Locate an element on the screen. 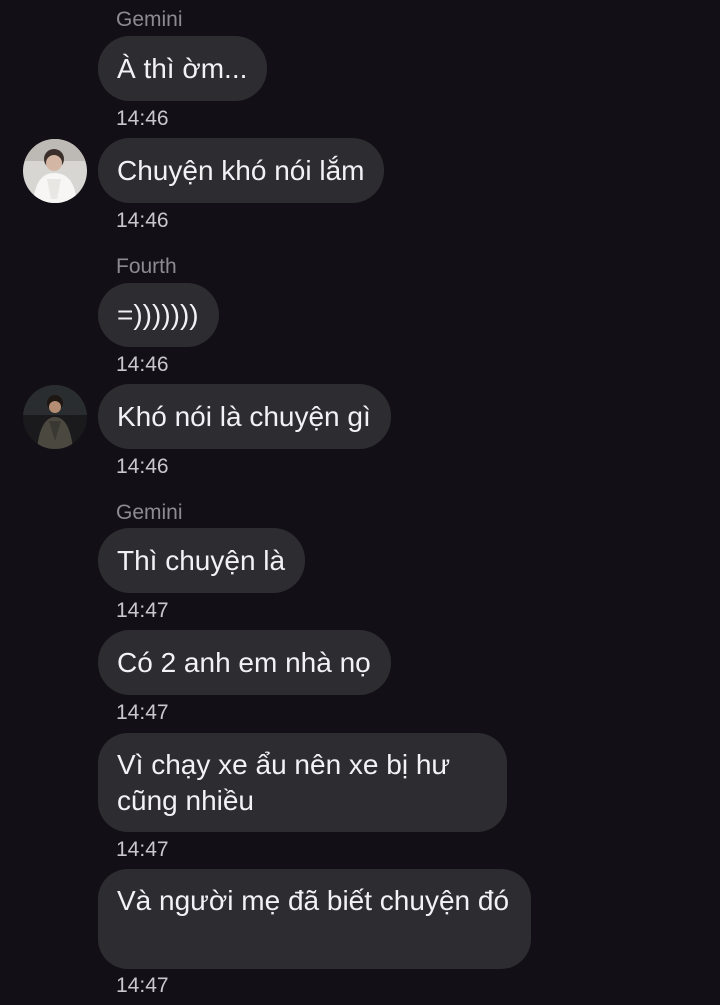 The height and width of the screenshot is (1005, 720). message-bubble: Có 2 anh em nhà nọ is located at coordinates (244, 662).